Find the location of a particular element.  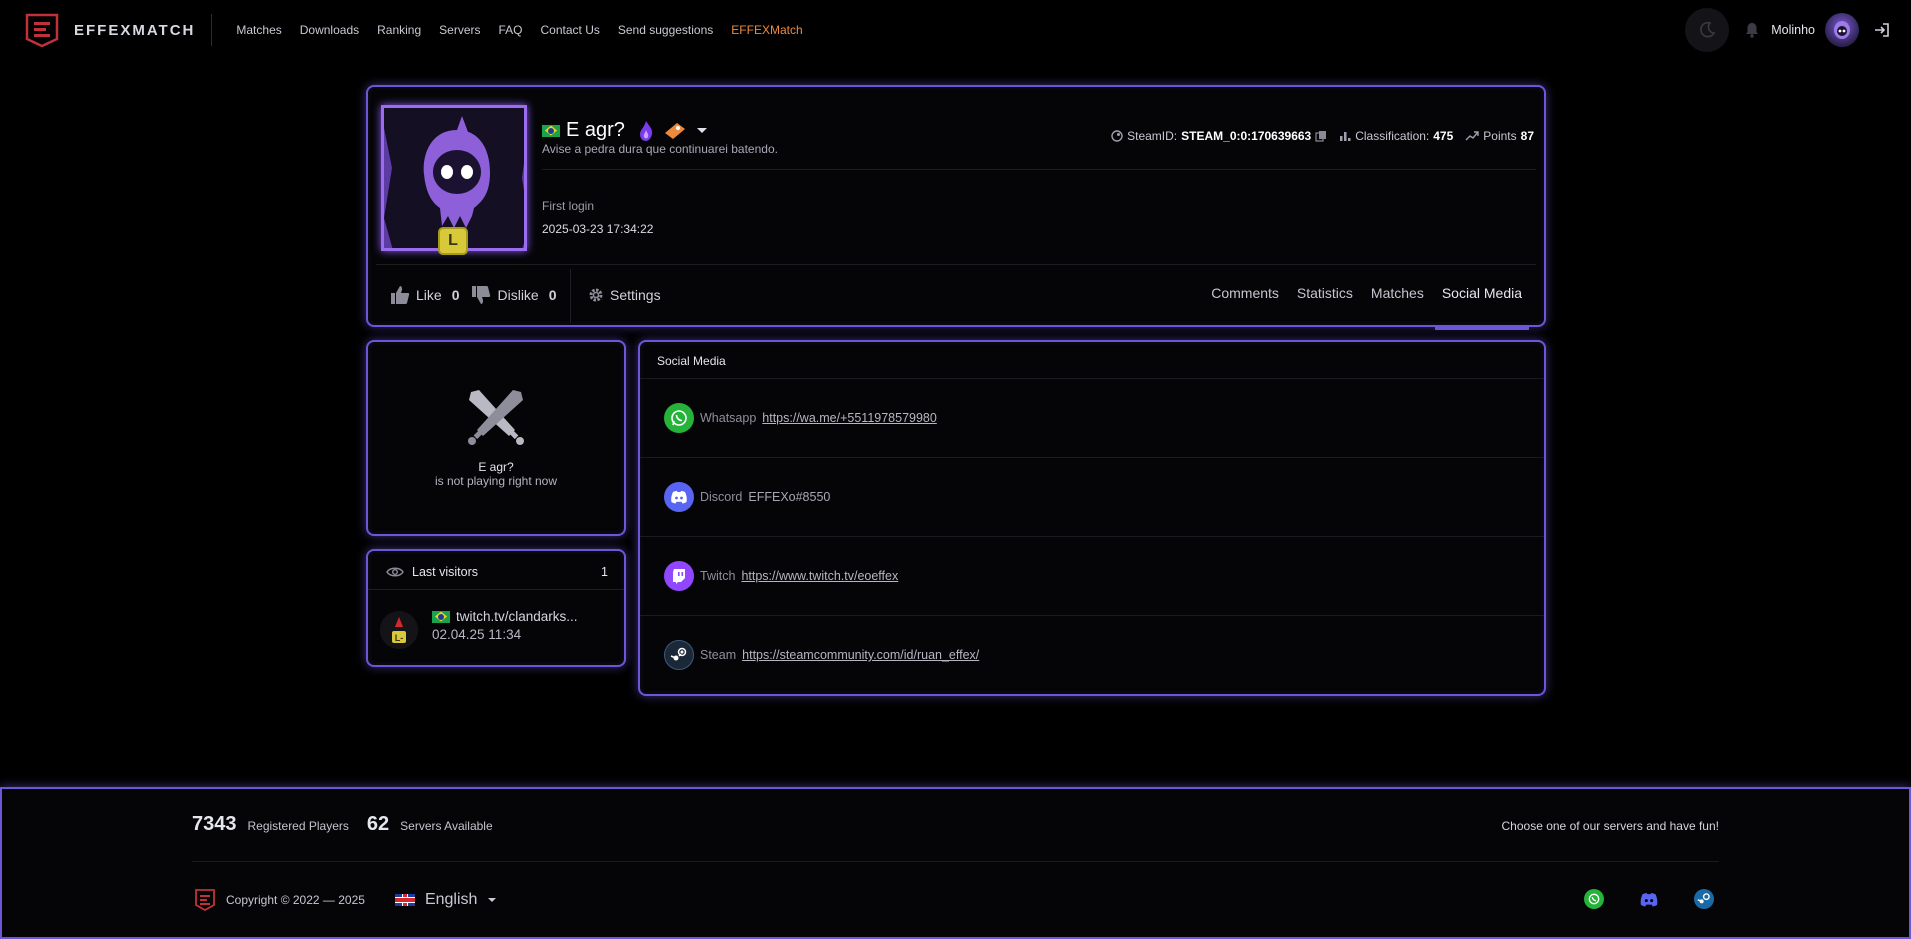

visitors-header: Last visitors is located at coordinates (432, 572).